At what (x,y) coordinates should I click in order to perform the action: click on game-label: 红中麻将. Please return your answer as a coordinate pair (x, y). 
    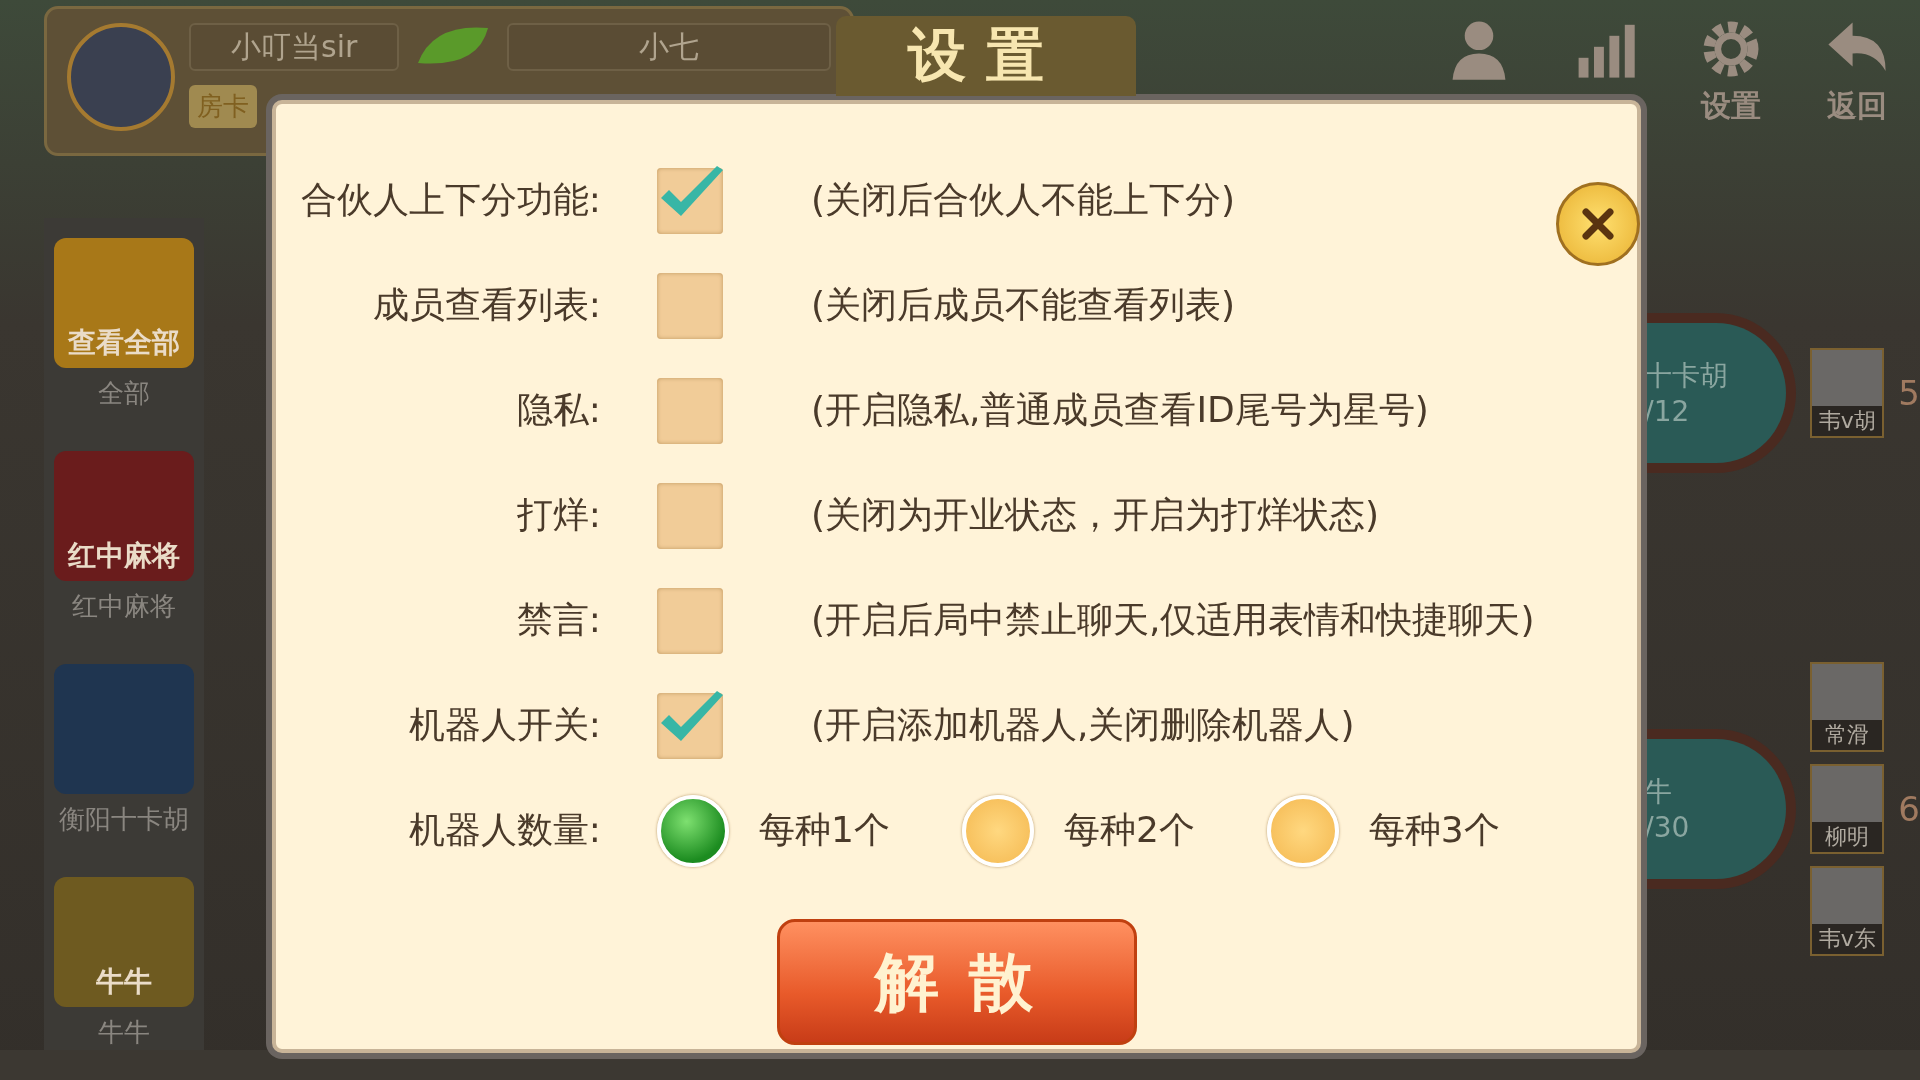
    Looking at the image, I should click on (124, 607).